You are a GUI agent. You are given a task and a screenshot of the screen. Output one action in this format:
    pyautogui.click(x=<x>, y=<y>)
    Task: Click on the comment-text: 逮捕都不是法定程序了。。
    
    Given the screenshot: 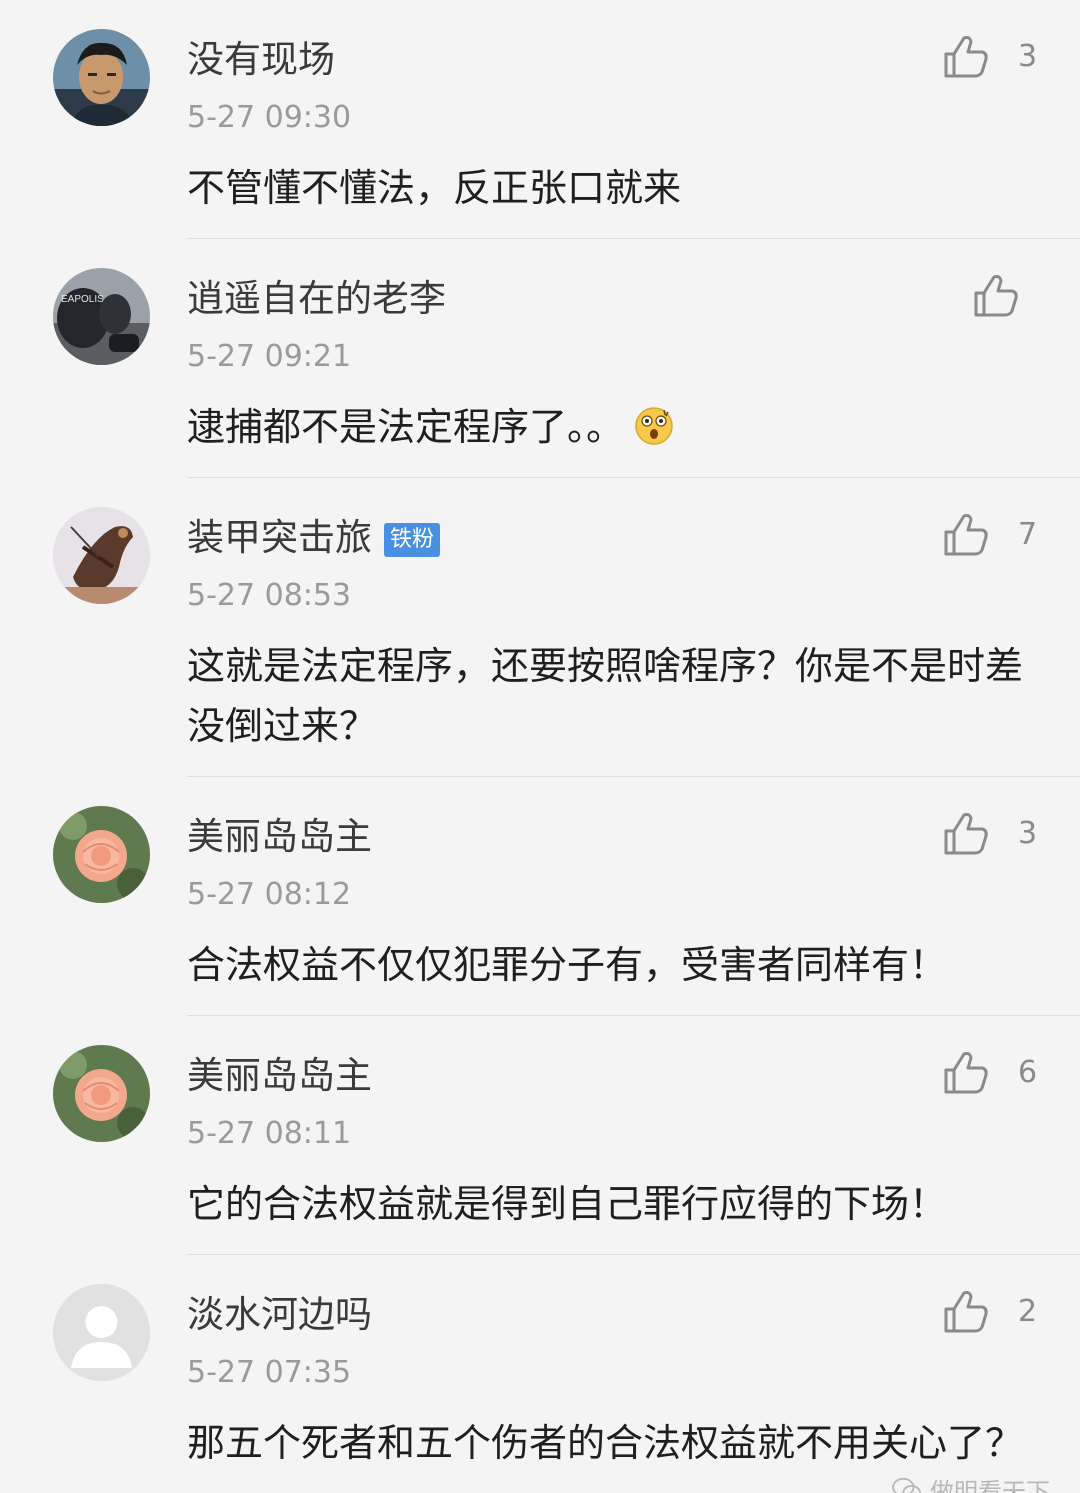 What is the action you would take?
    pyautogui.click(x=617, y=427)
    